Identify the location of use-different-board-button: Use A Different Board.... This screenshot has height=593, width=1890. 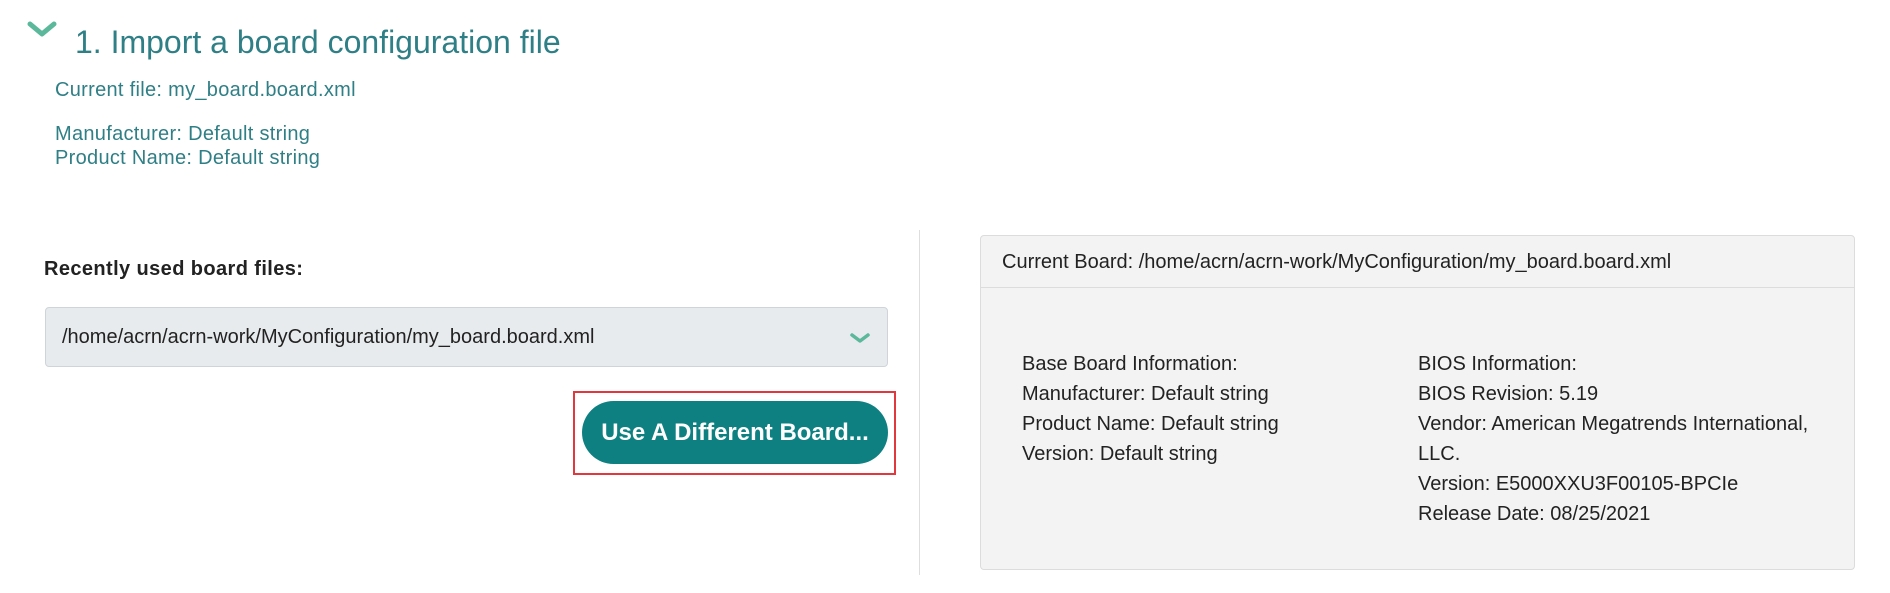
(735, 432).